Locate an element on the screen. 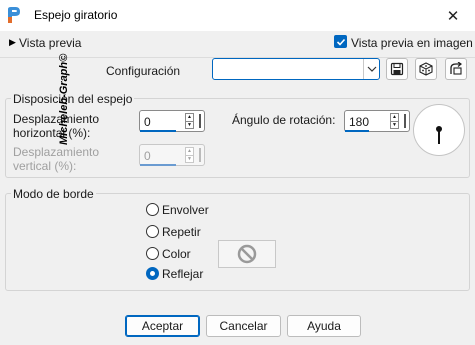 This screenshot has height=345, width=475. h-offset-label-line2: horizontal (%): is located at coordinates (52, 133).